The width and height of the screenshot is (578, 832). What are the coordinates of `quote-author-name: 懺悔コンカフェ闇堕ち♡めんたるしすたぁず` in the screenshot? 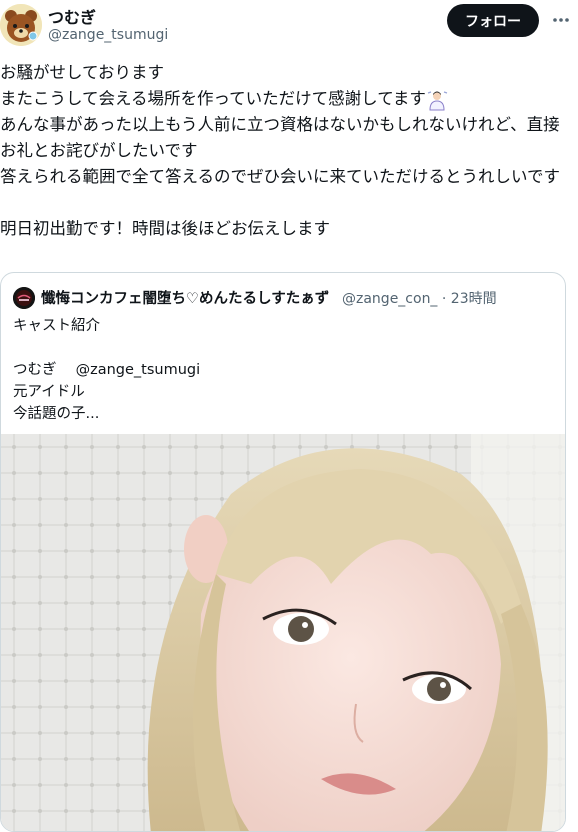 It's located at (185, 297).